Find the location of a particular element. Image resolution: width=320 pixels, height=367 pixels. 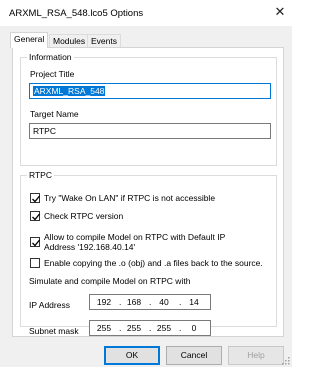

subnet-octet-1: 255 is located at coordinates (104, 328).